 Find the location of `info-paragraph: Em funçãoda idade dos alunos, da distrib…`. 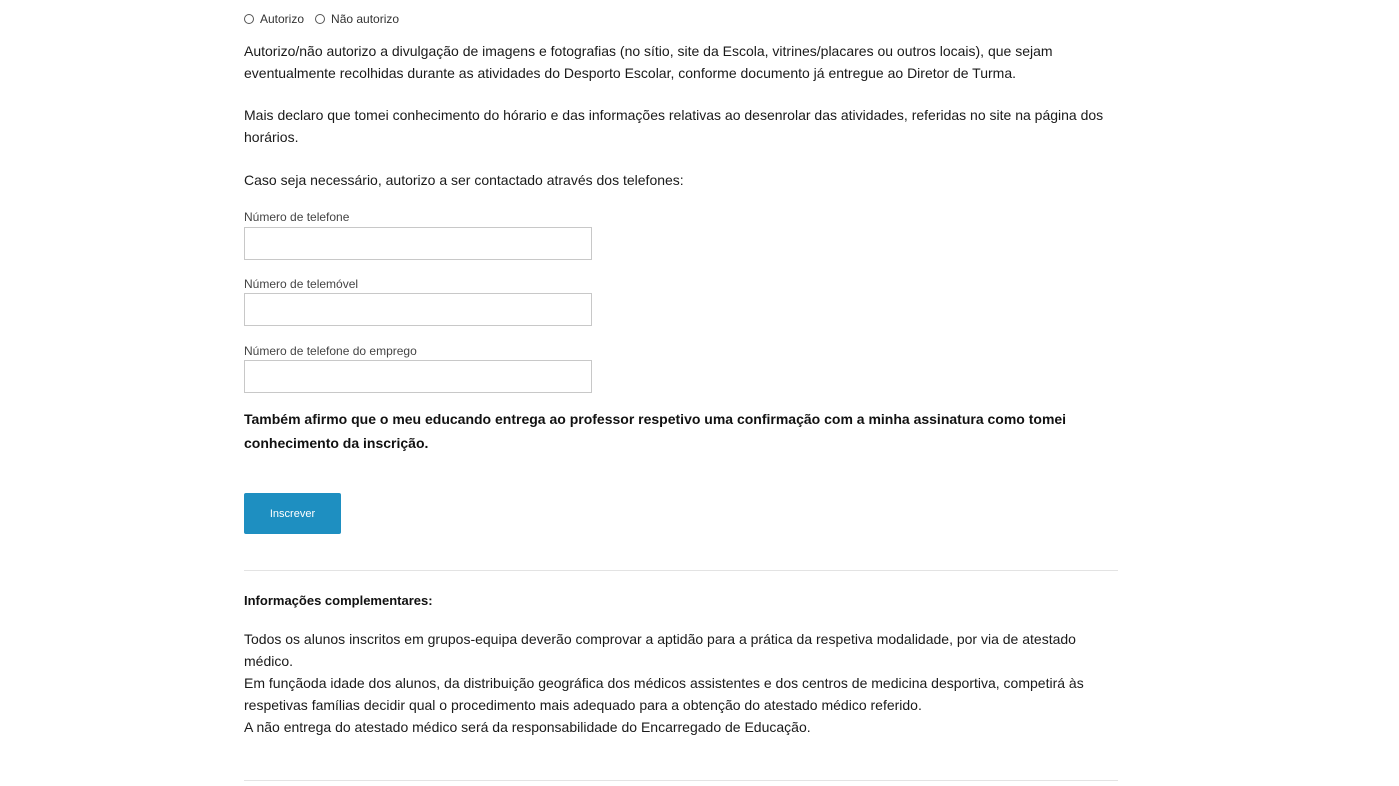

info-paragraph: Em funçãoda idade dos alunos, da distrib… is located at coordinates (664, 694).